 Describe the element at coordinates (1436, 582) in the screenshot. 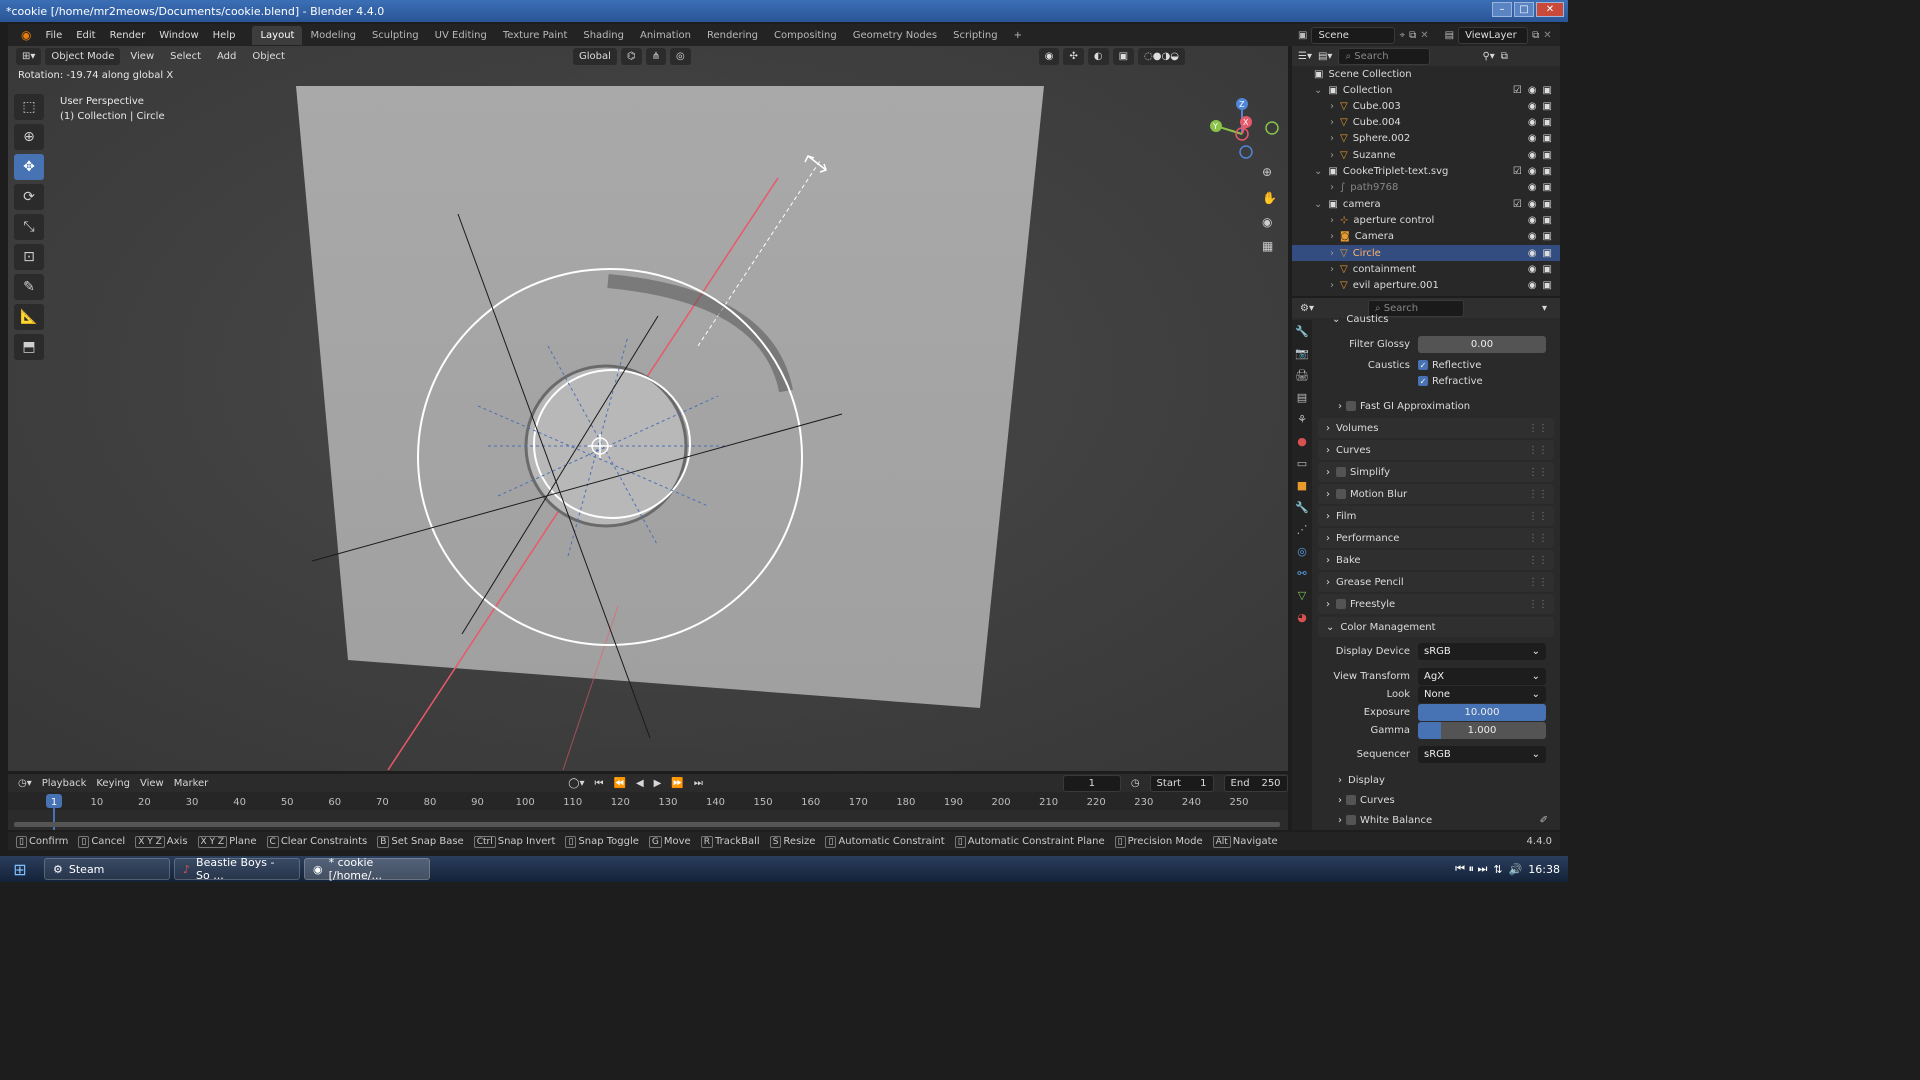

I see `panel-header: › Grease Pencil ⋮⋮` at that location.